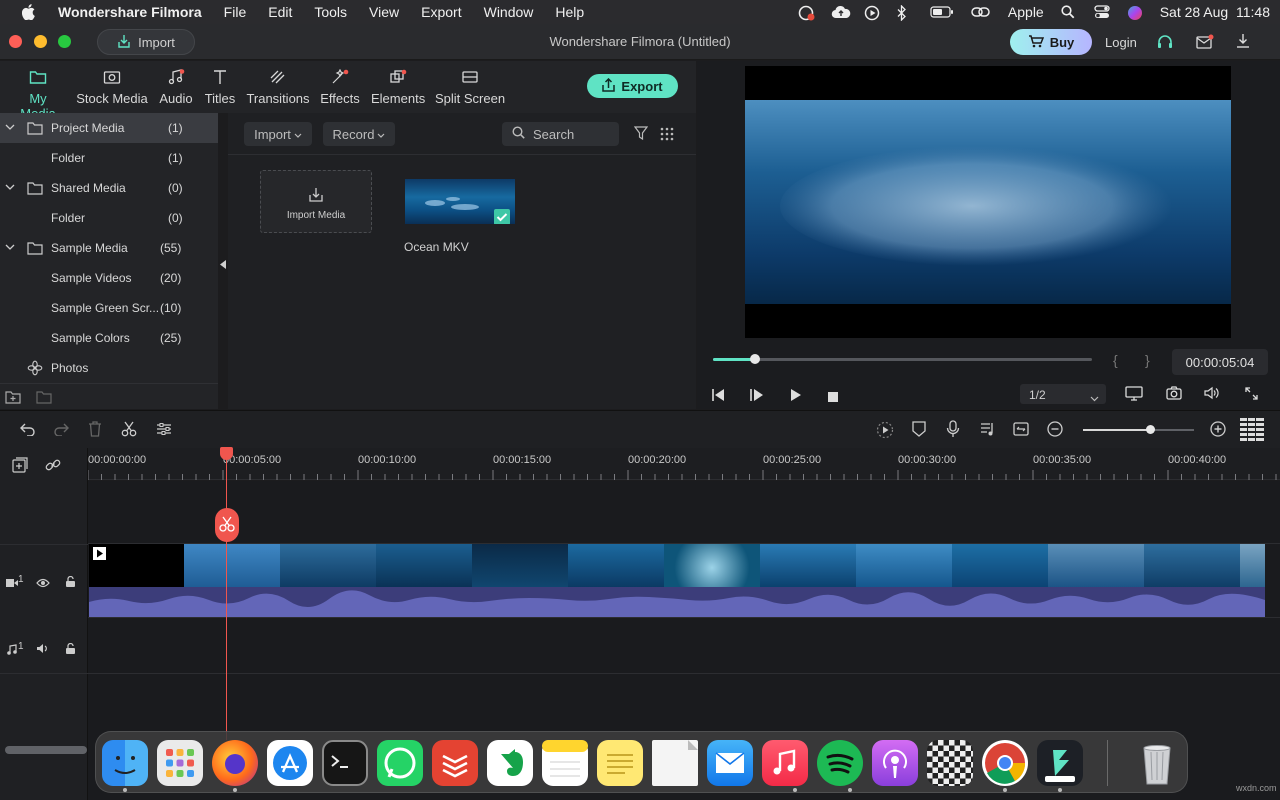  I want to click on tab-effects: Effects, so click(340, 87).